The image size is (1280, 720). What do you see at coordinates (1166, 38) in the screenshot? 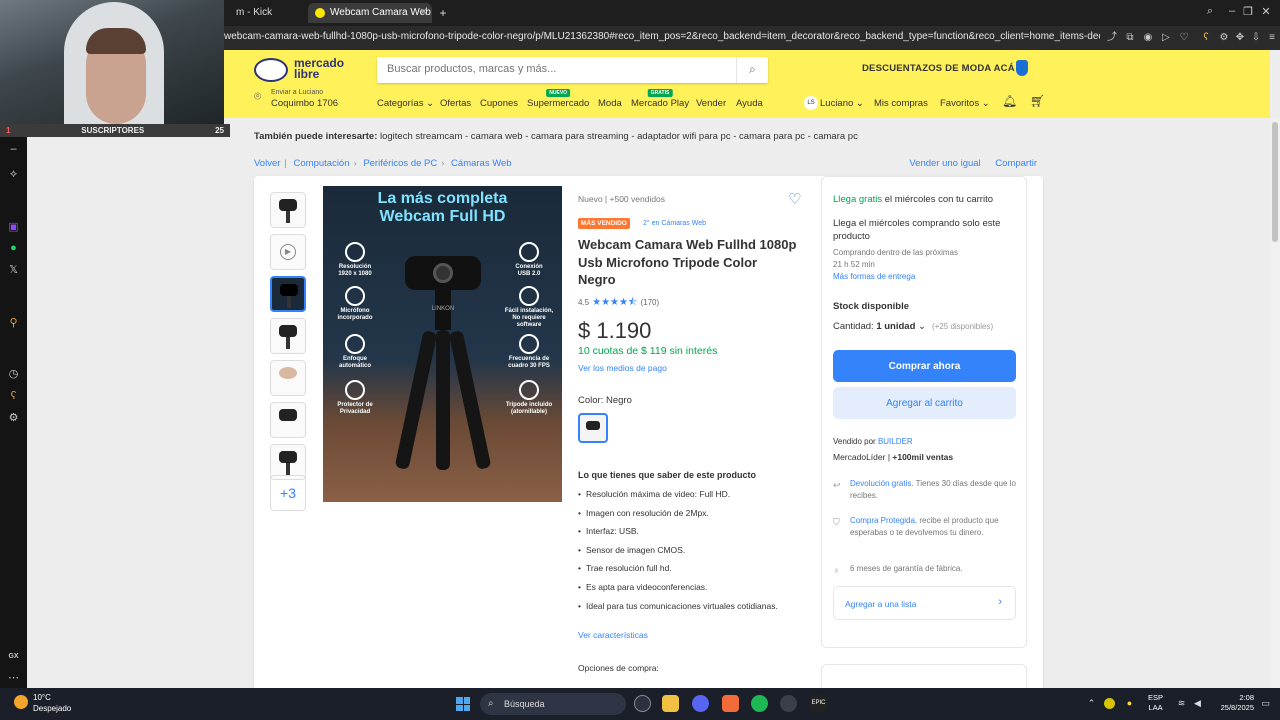
I see `play-icon: ▷` at bounding box center [1166, 38].